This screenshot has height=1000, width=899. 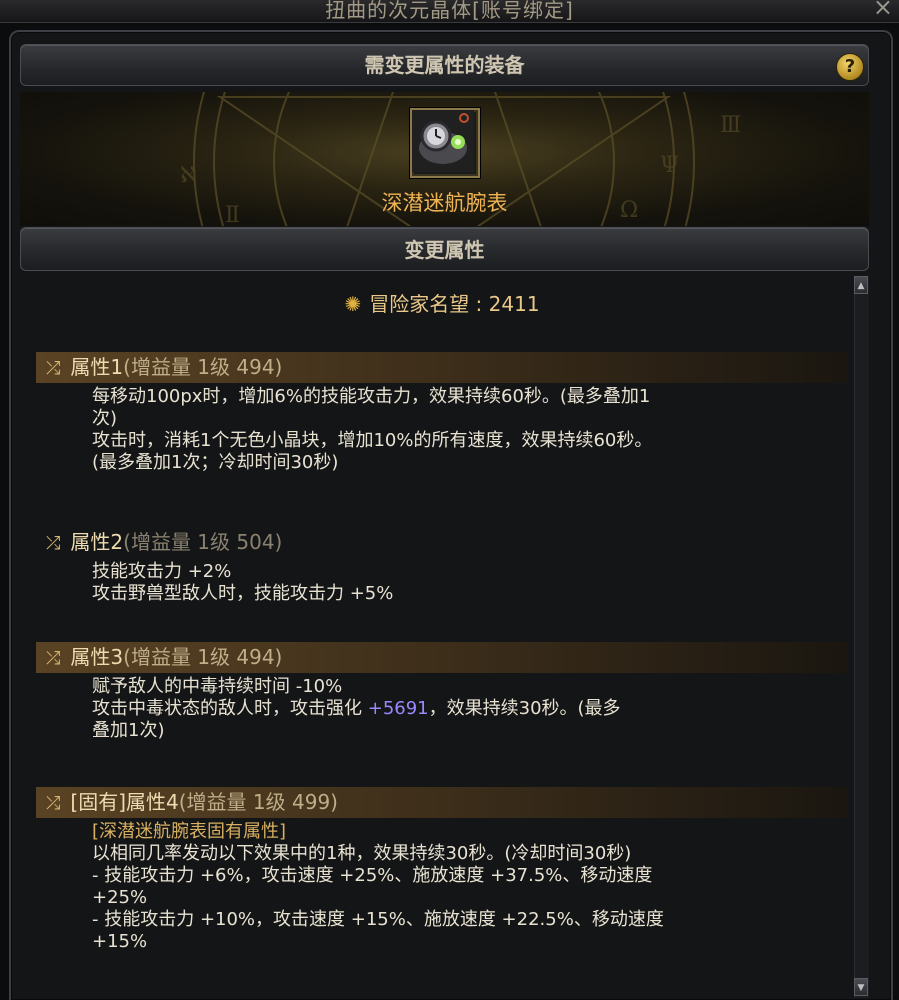 I want to click on attribute-2-header: ⤮ 属性2(增益量 1级 504), so click(x=442, y=542).